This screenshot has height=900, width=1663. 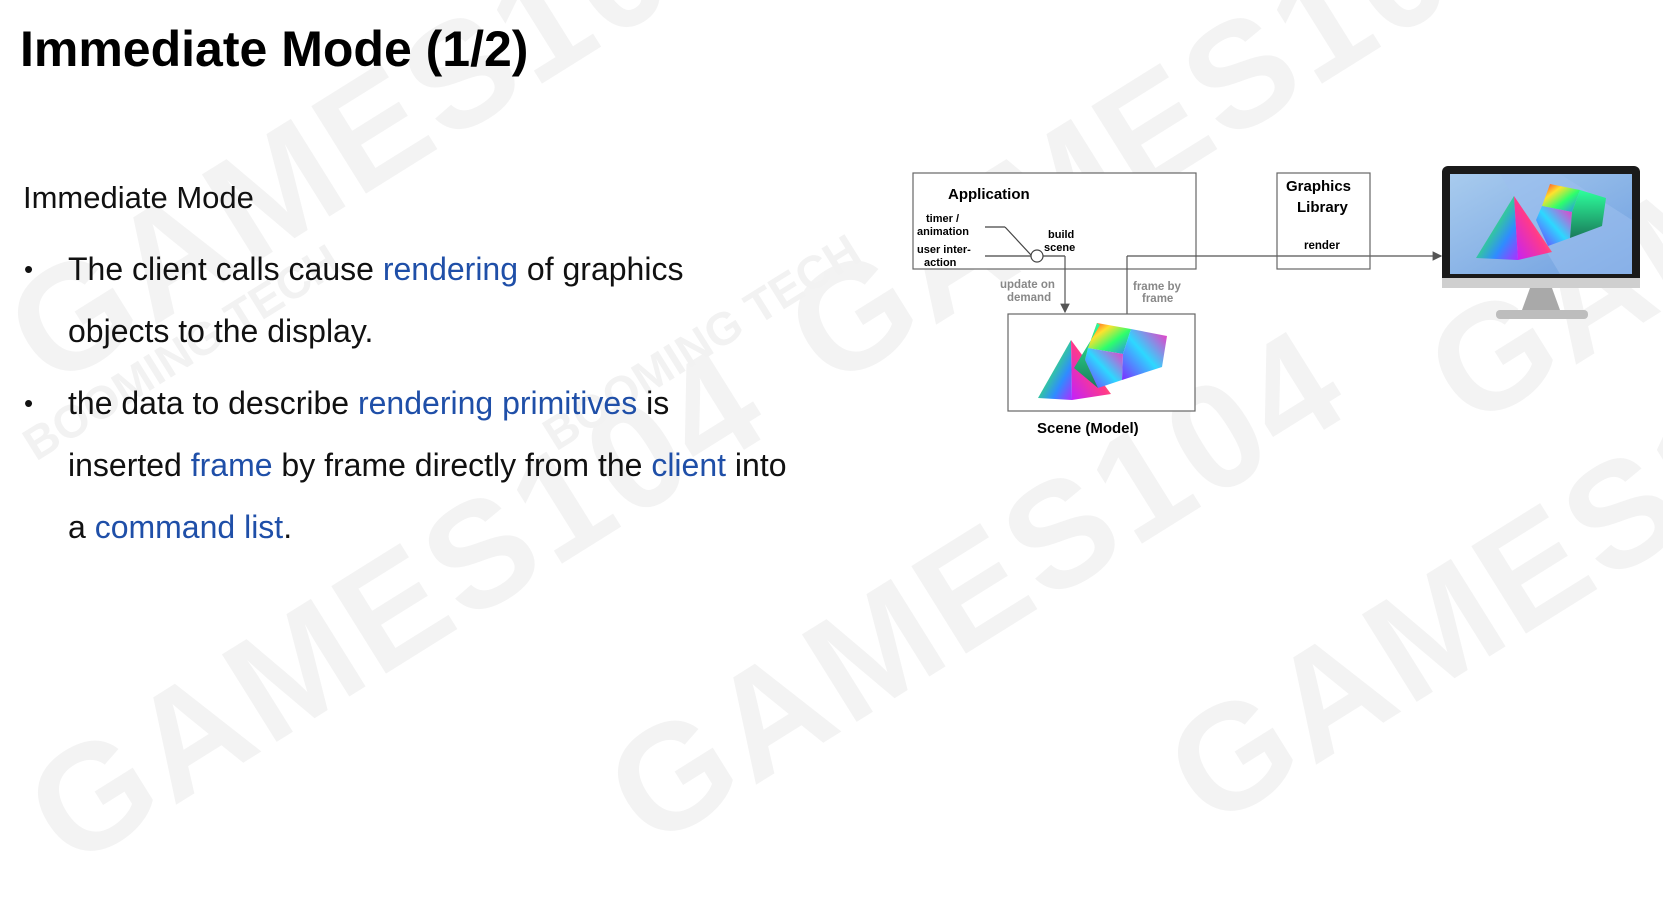 What do you see at coordinates (1322, 246) in the screenshot?
I see `render-label: render` at bounding box center [1322, 246].